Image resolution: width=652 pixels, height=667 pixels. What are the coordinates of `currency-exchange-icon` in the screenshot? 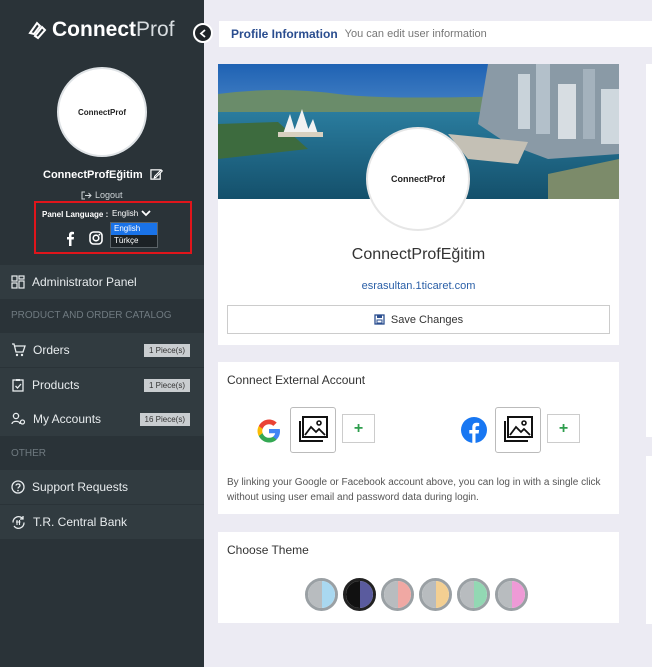 It's located at (18, 522).